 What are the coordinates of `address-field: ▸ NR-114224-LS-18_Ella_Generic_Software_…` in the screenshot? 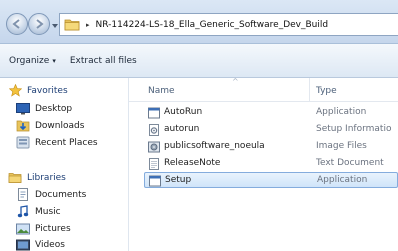 It's located at (228, 24).